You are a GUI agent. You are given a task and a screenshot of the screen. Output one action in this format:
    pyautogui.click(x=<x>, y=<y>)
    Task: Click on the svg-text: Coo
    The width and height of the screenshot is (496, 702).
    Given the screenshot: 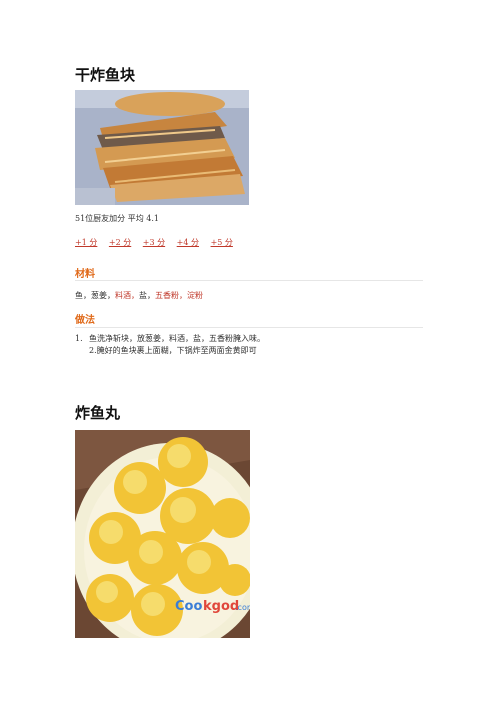 What is the action you would take?
    pyautogui.click(x=188, y=606)
    